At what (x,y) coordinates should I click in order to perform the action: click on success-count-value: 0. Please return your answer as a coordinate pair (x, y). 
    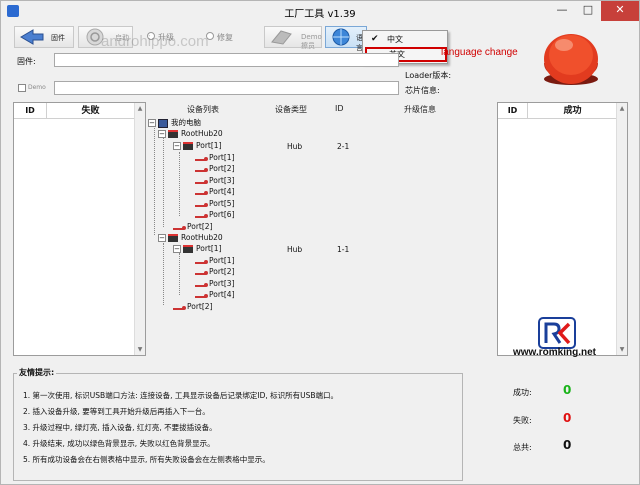
    Looking at the image, I should click on (567, 390).